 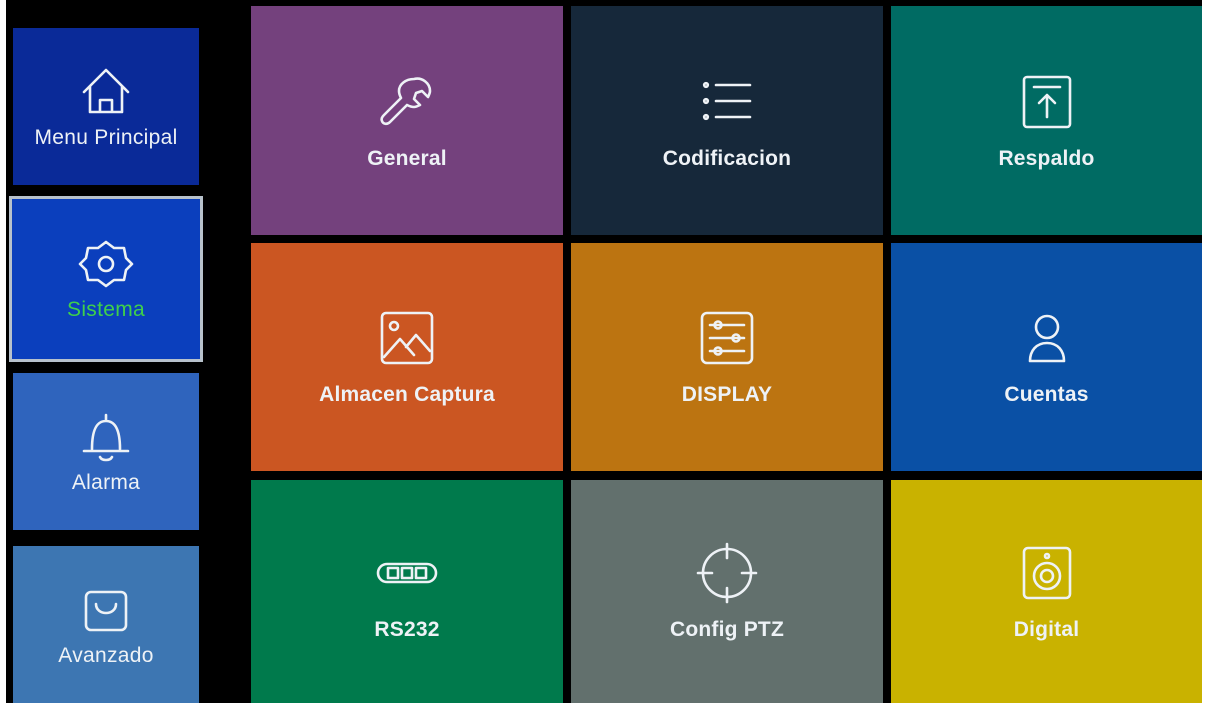 I want to click on list-icon, so click(x=727, y=102).